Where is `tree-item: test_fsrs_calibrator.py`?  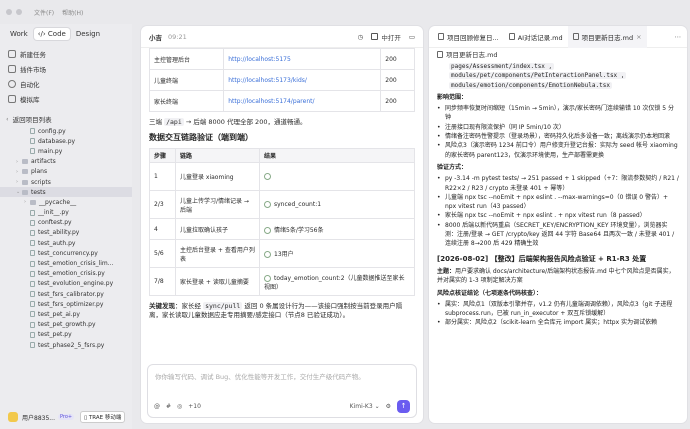
tree-item: test_fsrs_calibrator.py is located at coordinates (66, 294).